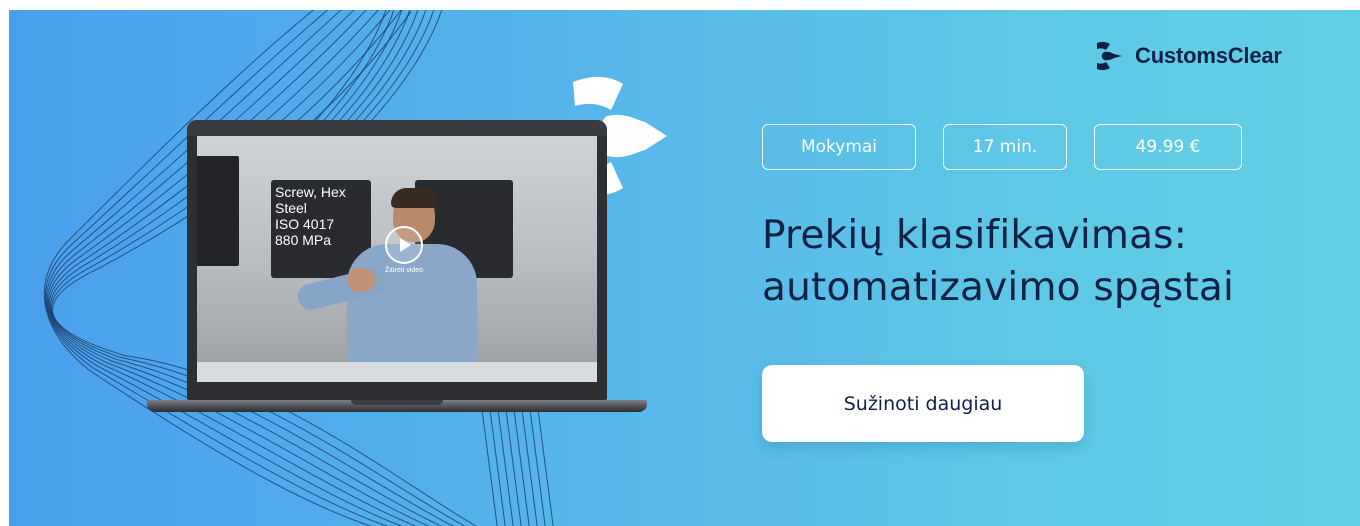  Describe the element at coordinates (310, 192) in the screenshot. I see `sign-line: Screw, Hex` at that location.